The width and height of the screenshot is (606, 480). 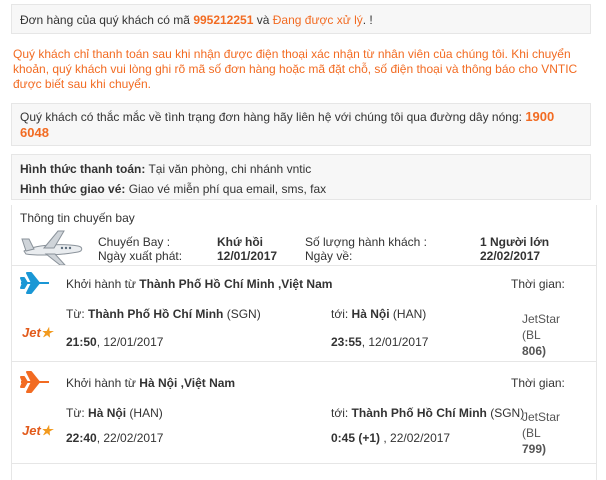 I want to click on to-city: Hà Nội, so click(x=370, y=314).